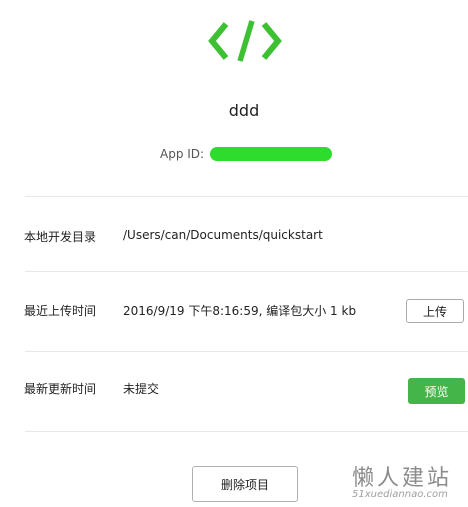  What do you see at coordinates (246, 431) in the screenshot?
I see `divider` at bounding box center [246, 431].